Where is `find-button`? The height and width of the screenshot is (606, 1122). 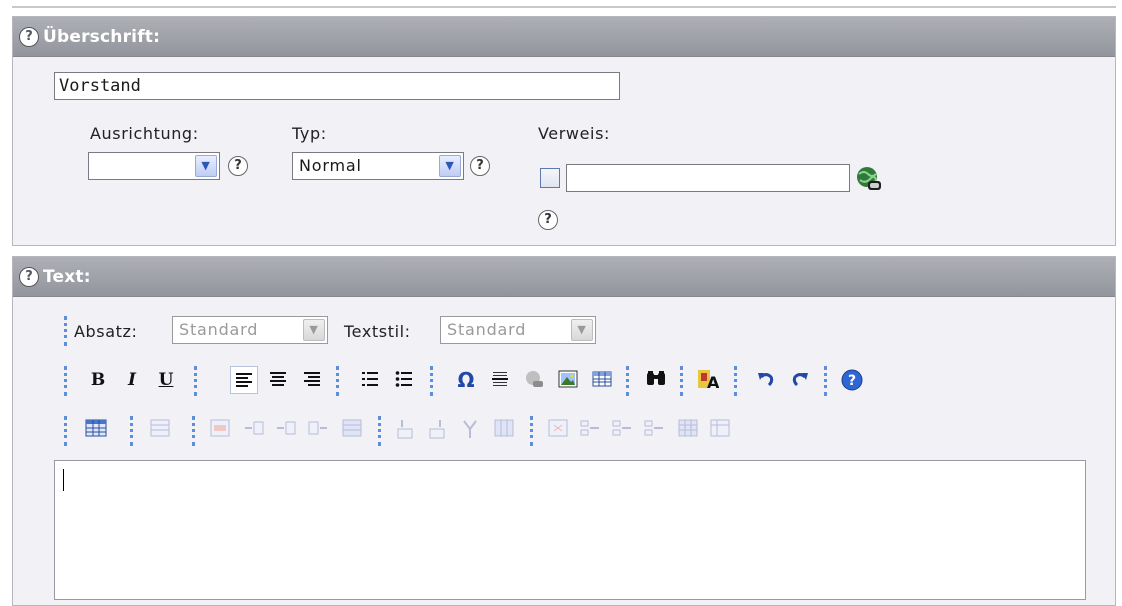 find-button is located at coordinates (656, 380).